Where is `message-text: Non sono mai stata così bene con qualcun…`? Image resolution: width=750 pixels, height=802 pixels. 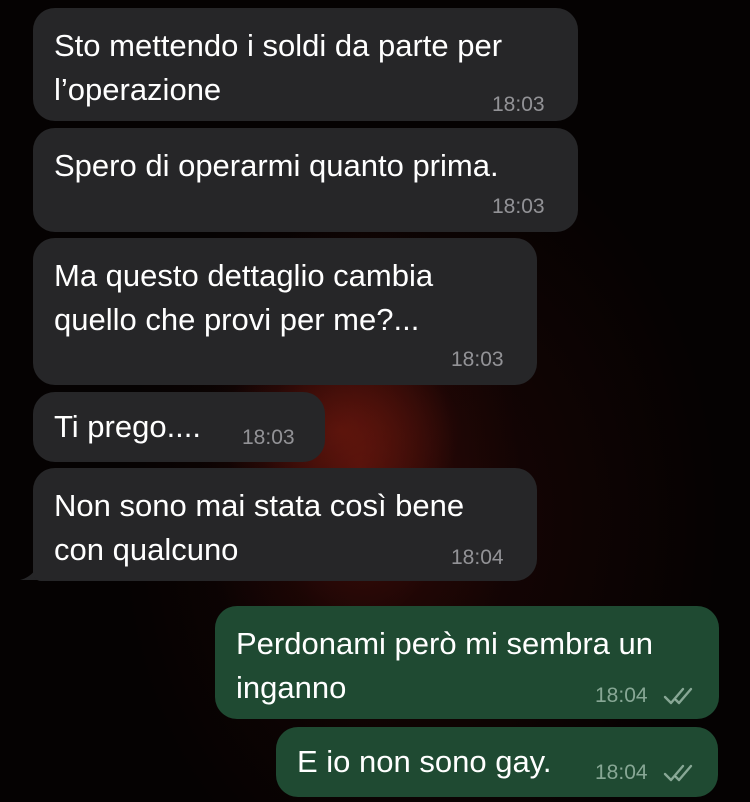
message-text: Non sono mai stata così bene con qualcun… is located at coordinates (259, 527).